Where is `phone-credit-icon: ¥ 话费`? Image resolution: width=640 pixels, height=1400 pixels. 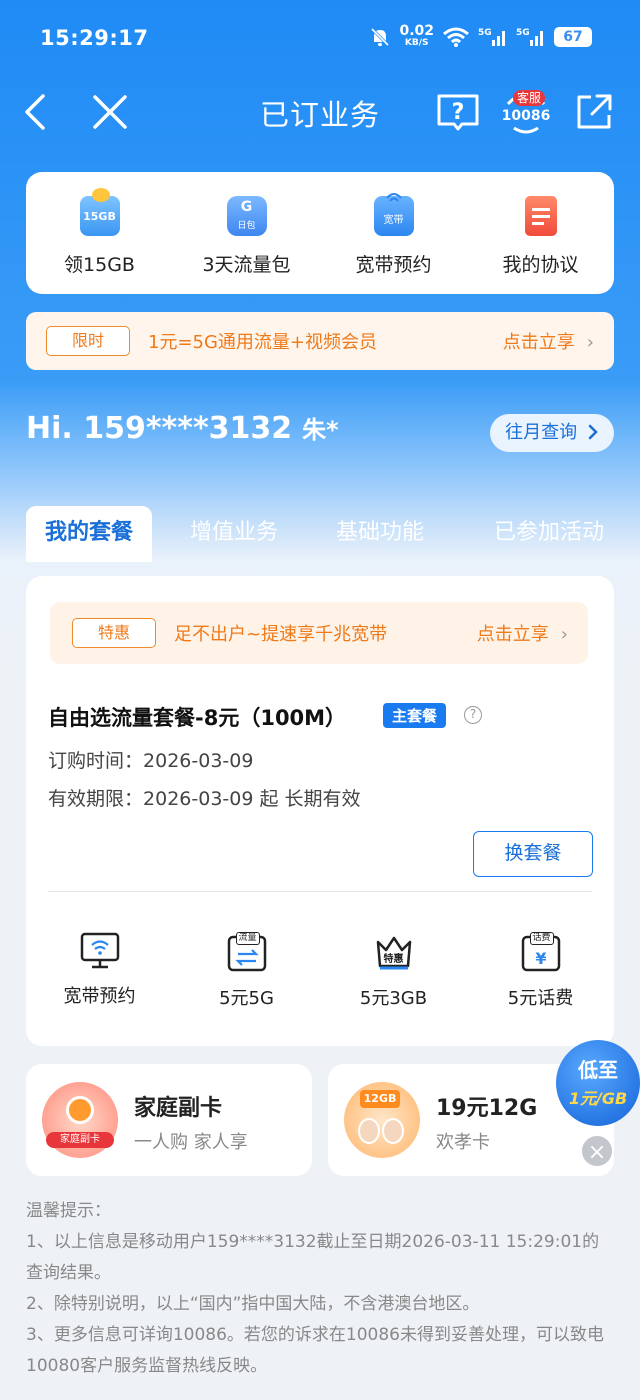 phone-credit-icon: ¥ 话费 is located at coordinates (541, 952).